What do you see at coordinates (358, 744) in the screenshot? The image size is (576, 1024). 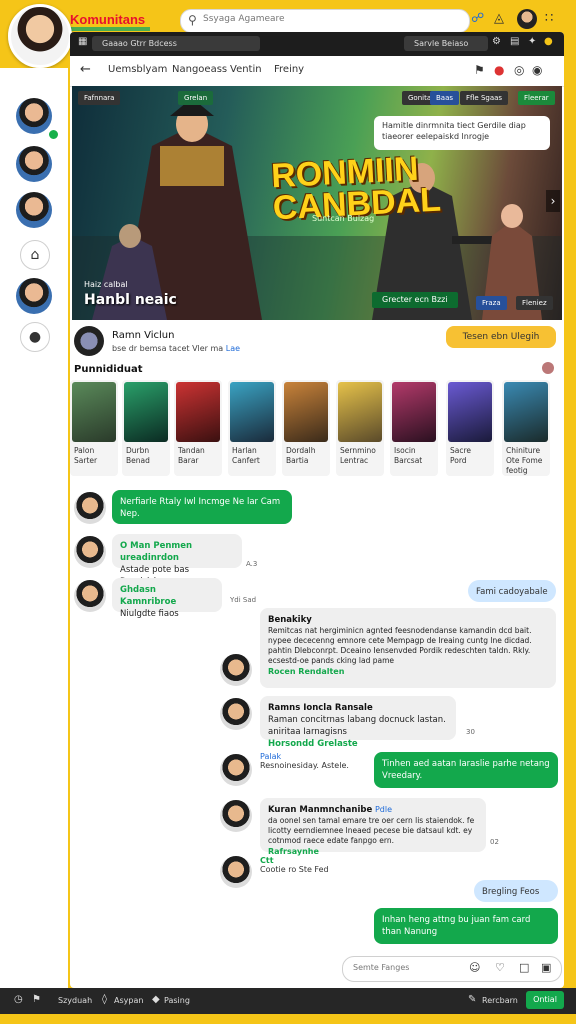 I see `message-link: Horsondd Grelaste` at bounding box center [358, 744].